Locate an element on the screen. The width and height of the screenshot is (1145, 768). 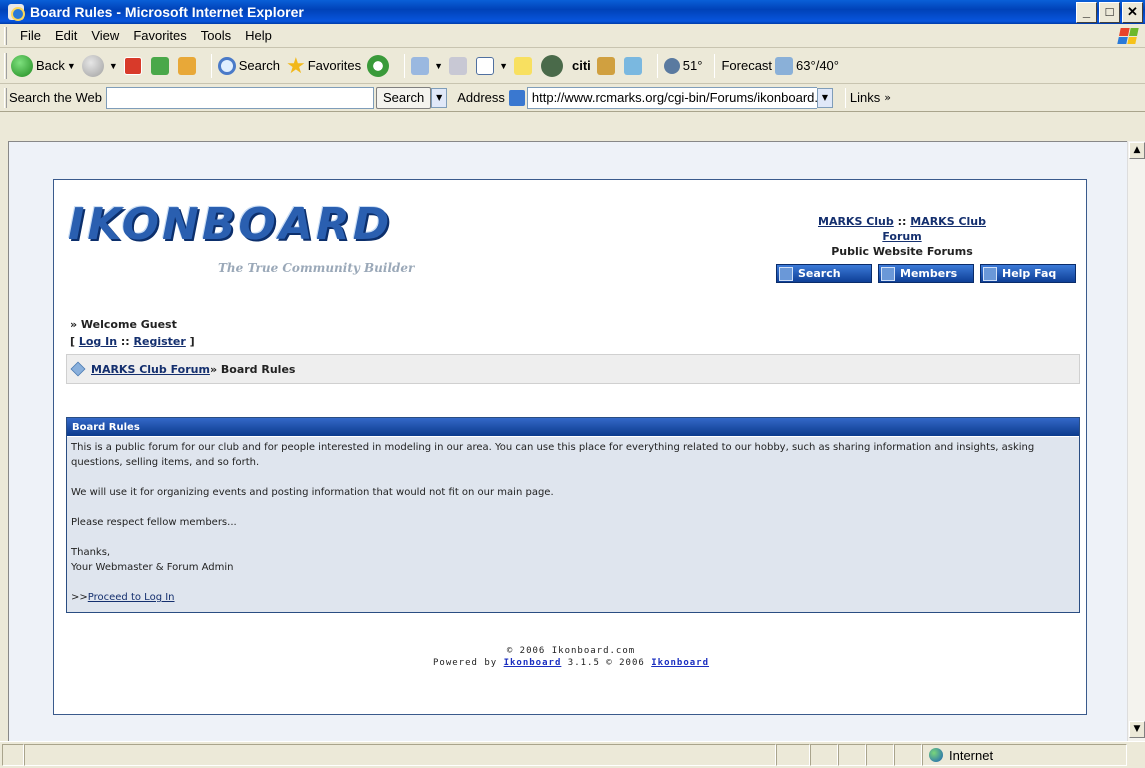
back-arrow-icon is located at coordinates (22, 65).